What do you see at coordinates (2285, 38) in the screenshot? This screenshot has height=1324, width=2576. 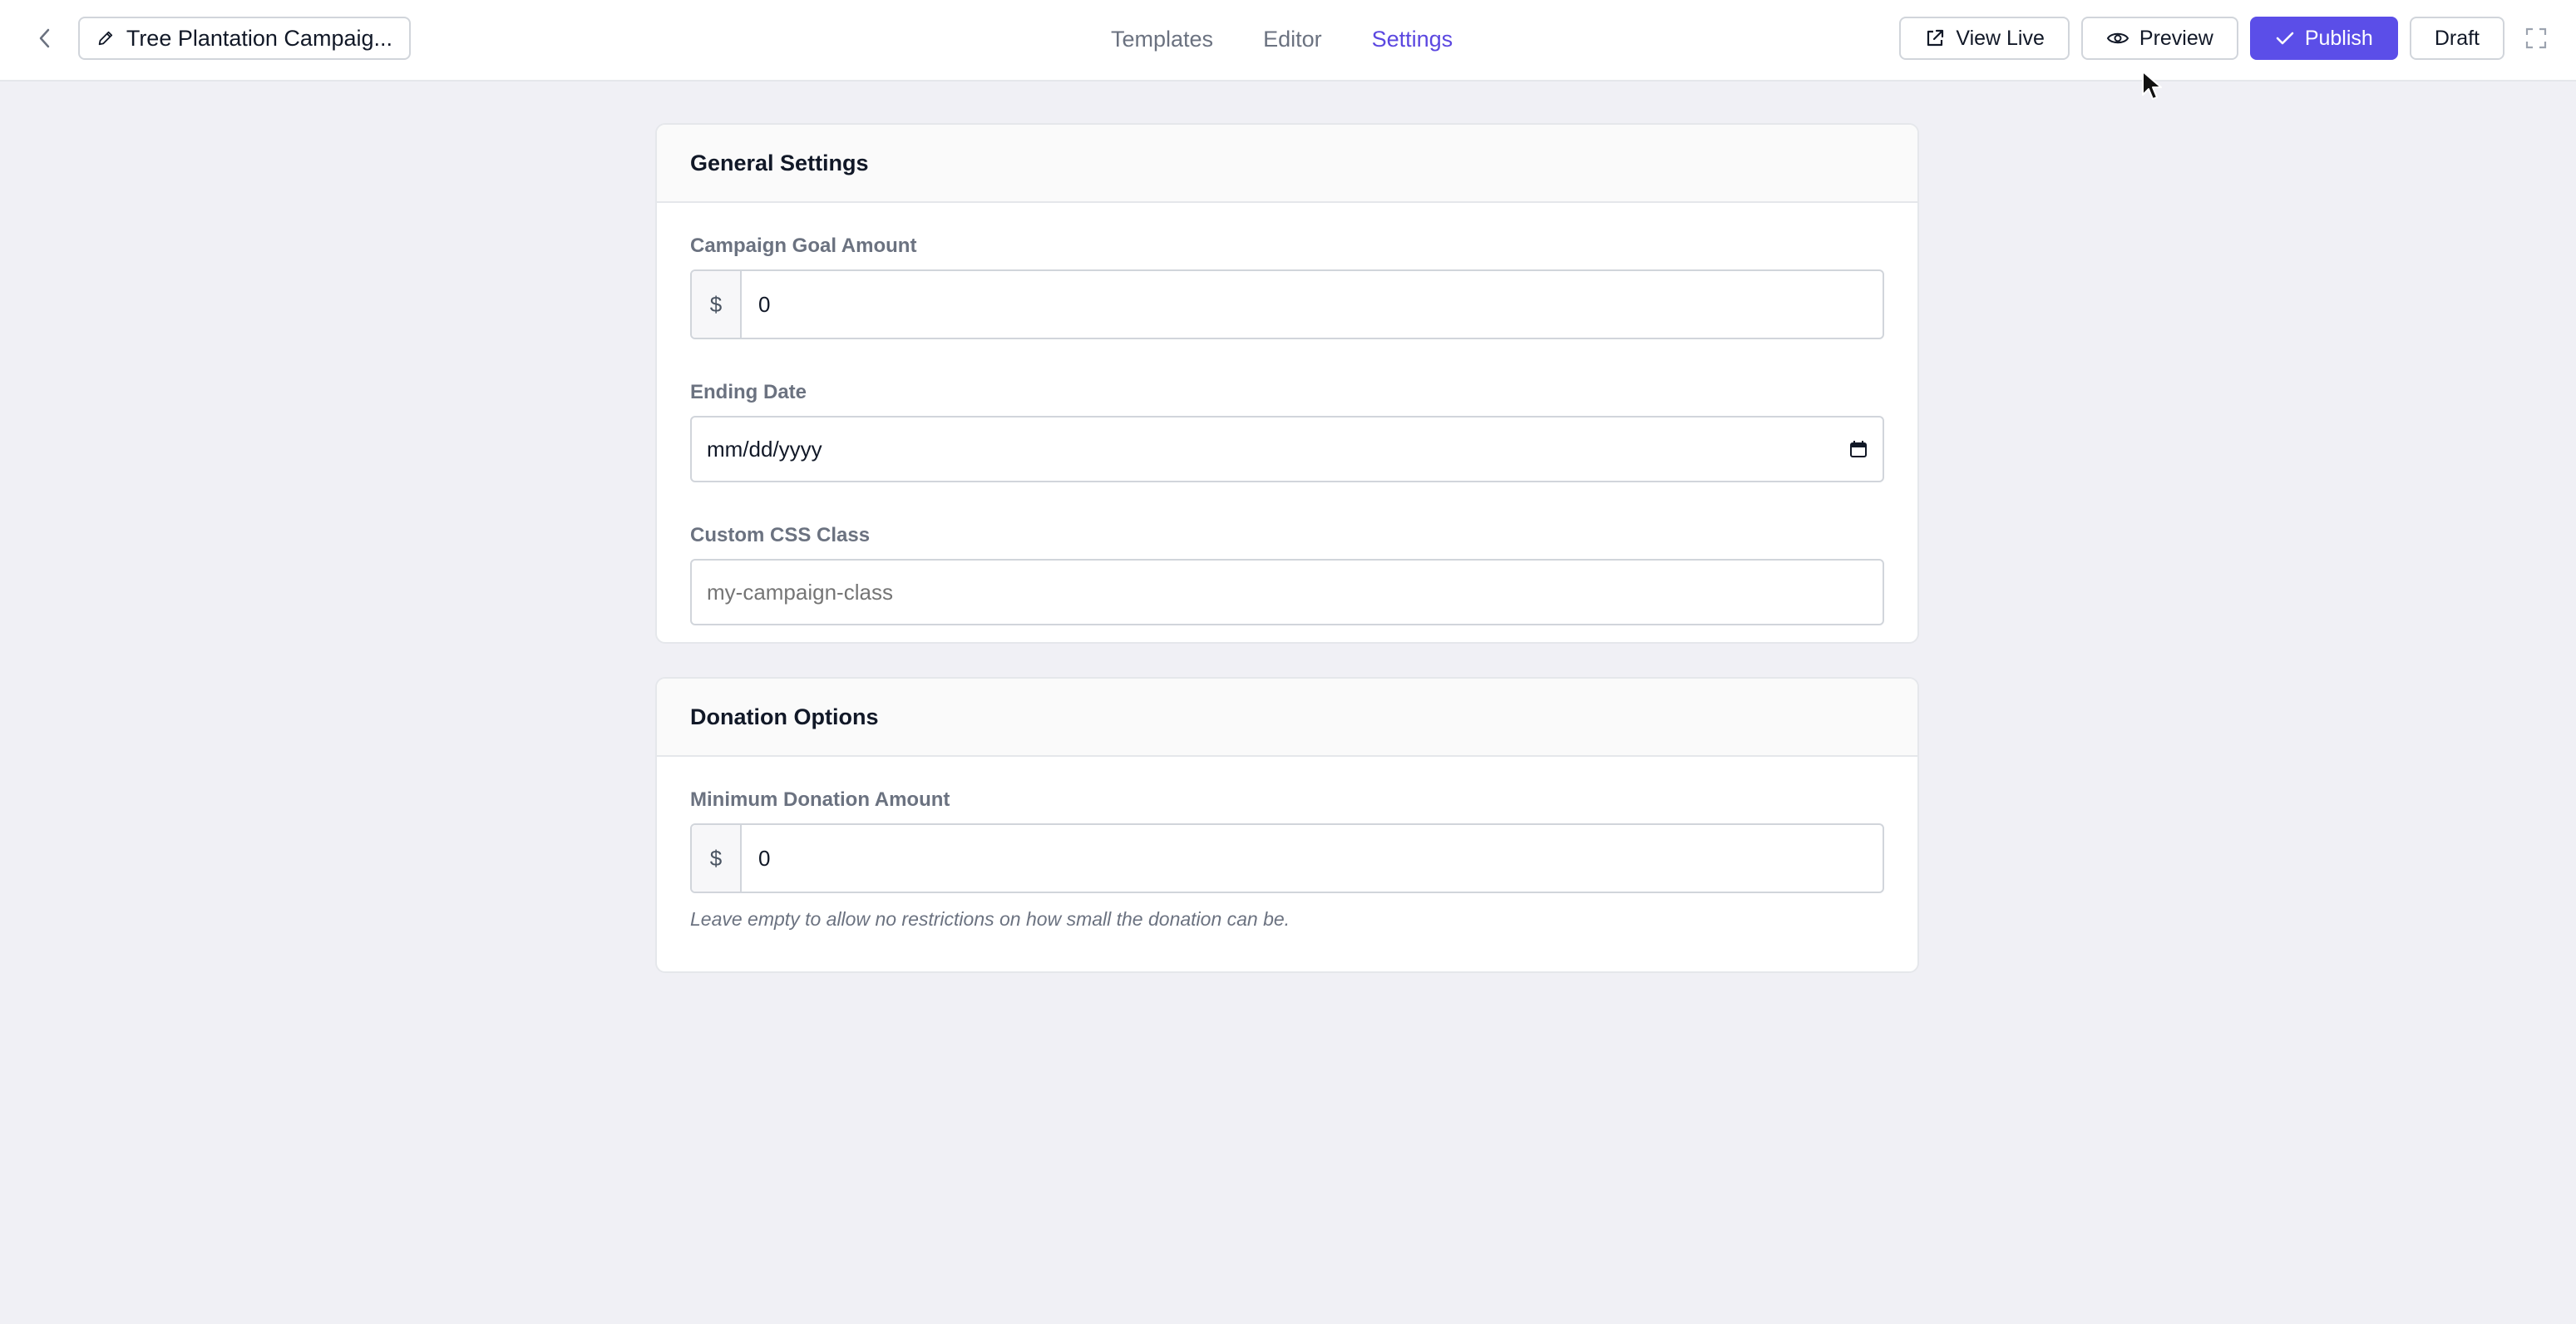 I see `check-icon` at bounding box center [2285, 38].